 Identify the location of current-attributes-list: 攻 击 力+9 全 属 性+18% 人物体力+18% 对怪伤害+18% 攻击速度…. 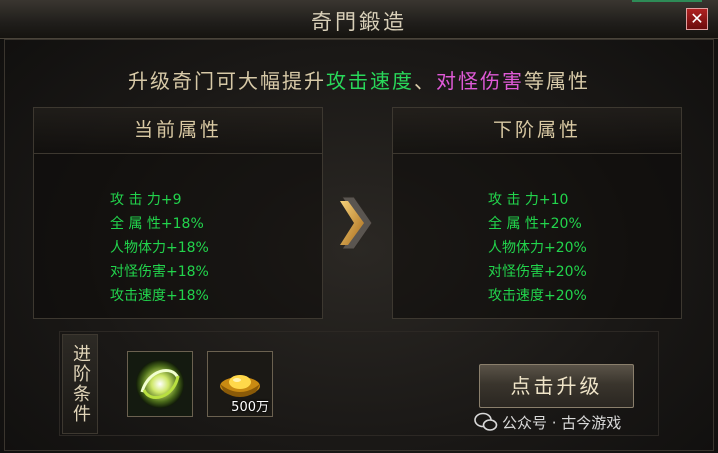
(159, 248).